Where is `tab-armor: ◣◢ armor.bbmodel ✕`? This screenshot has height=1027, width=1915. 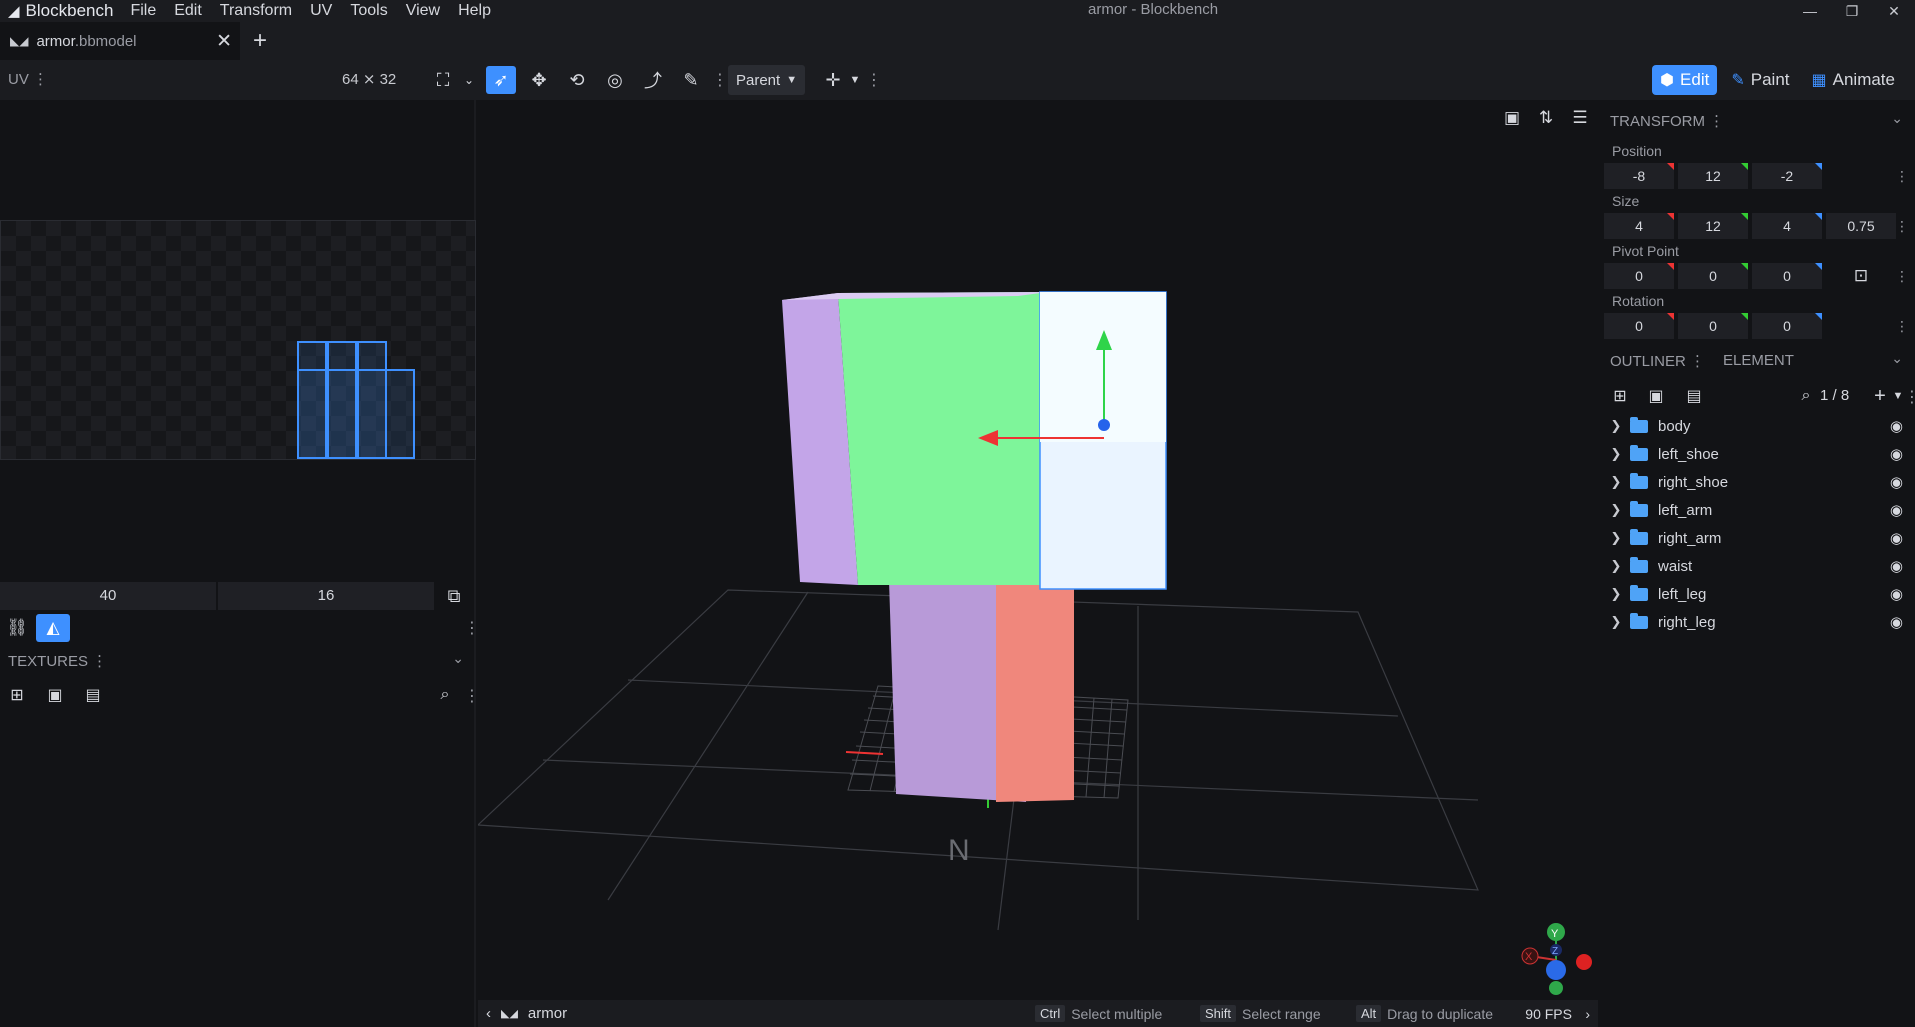
tab-armor: ◣◢ armor.bbmodel ✕ is located at coordinates (120, 41).